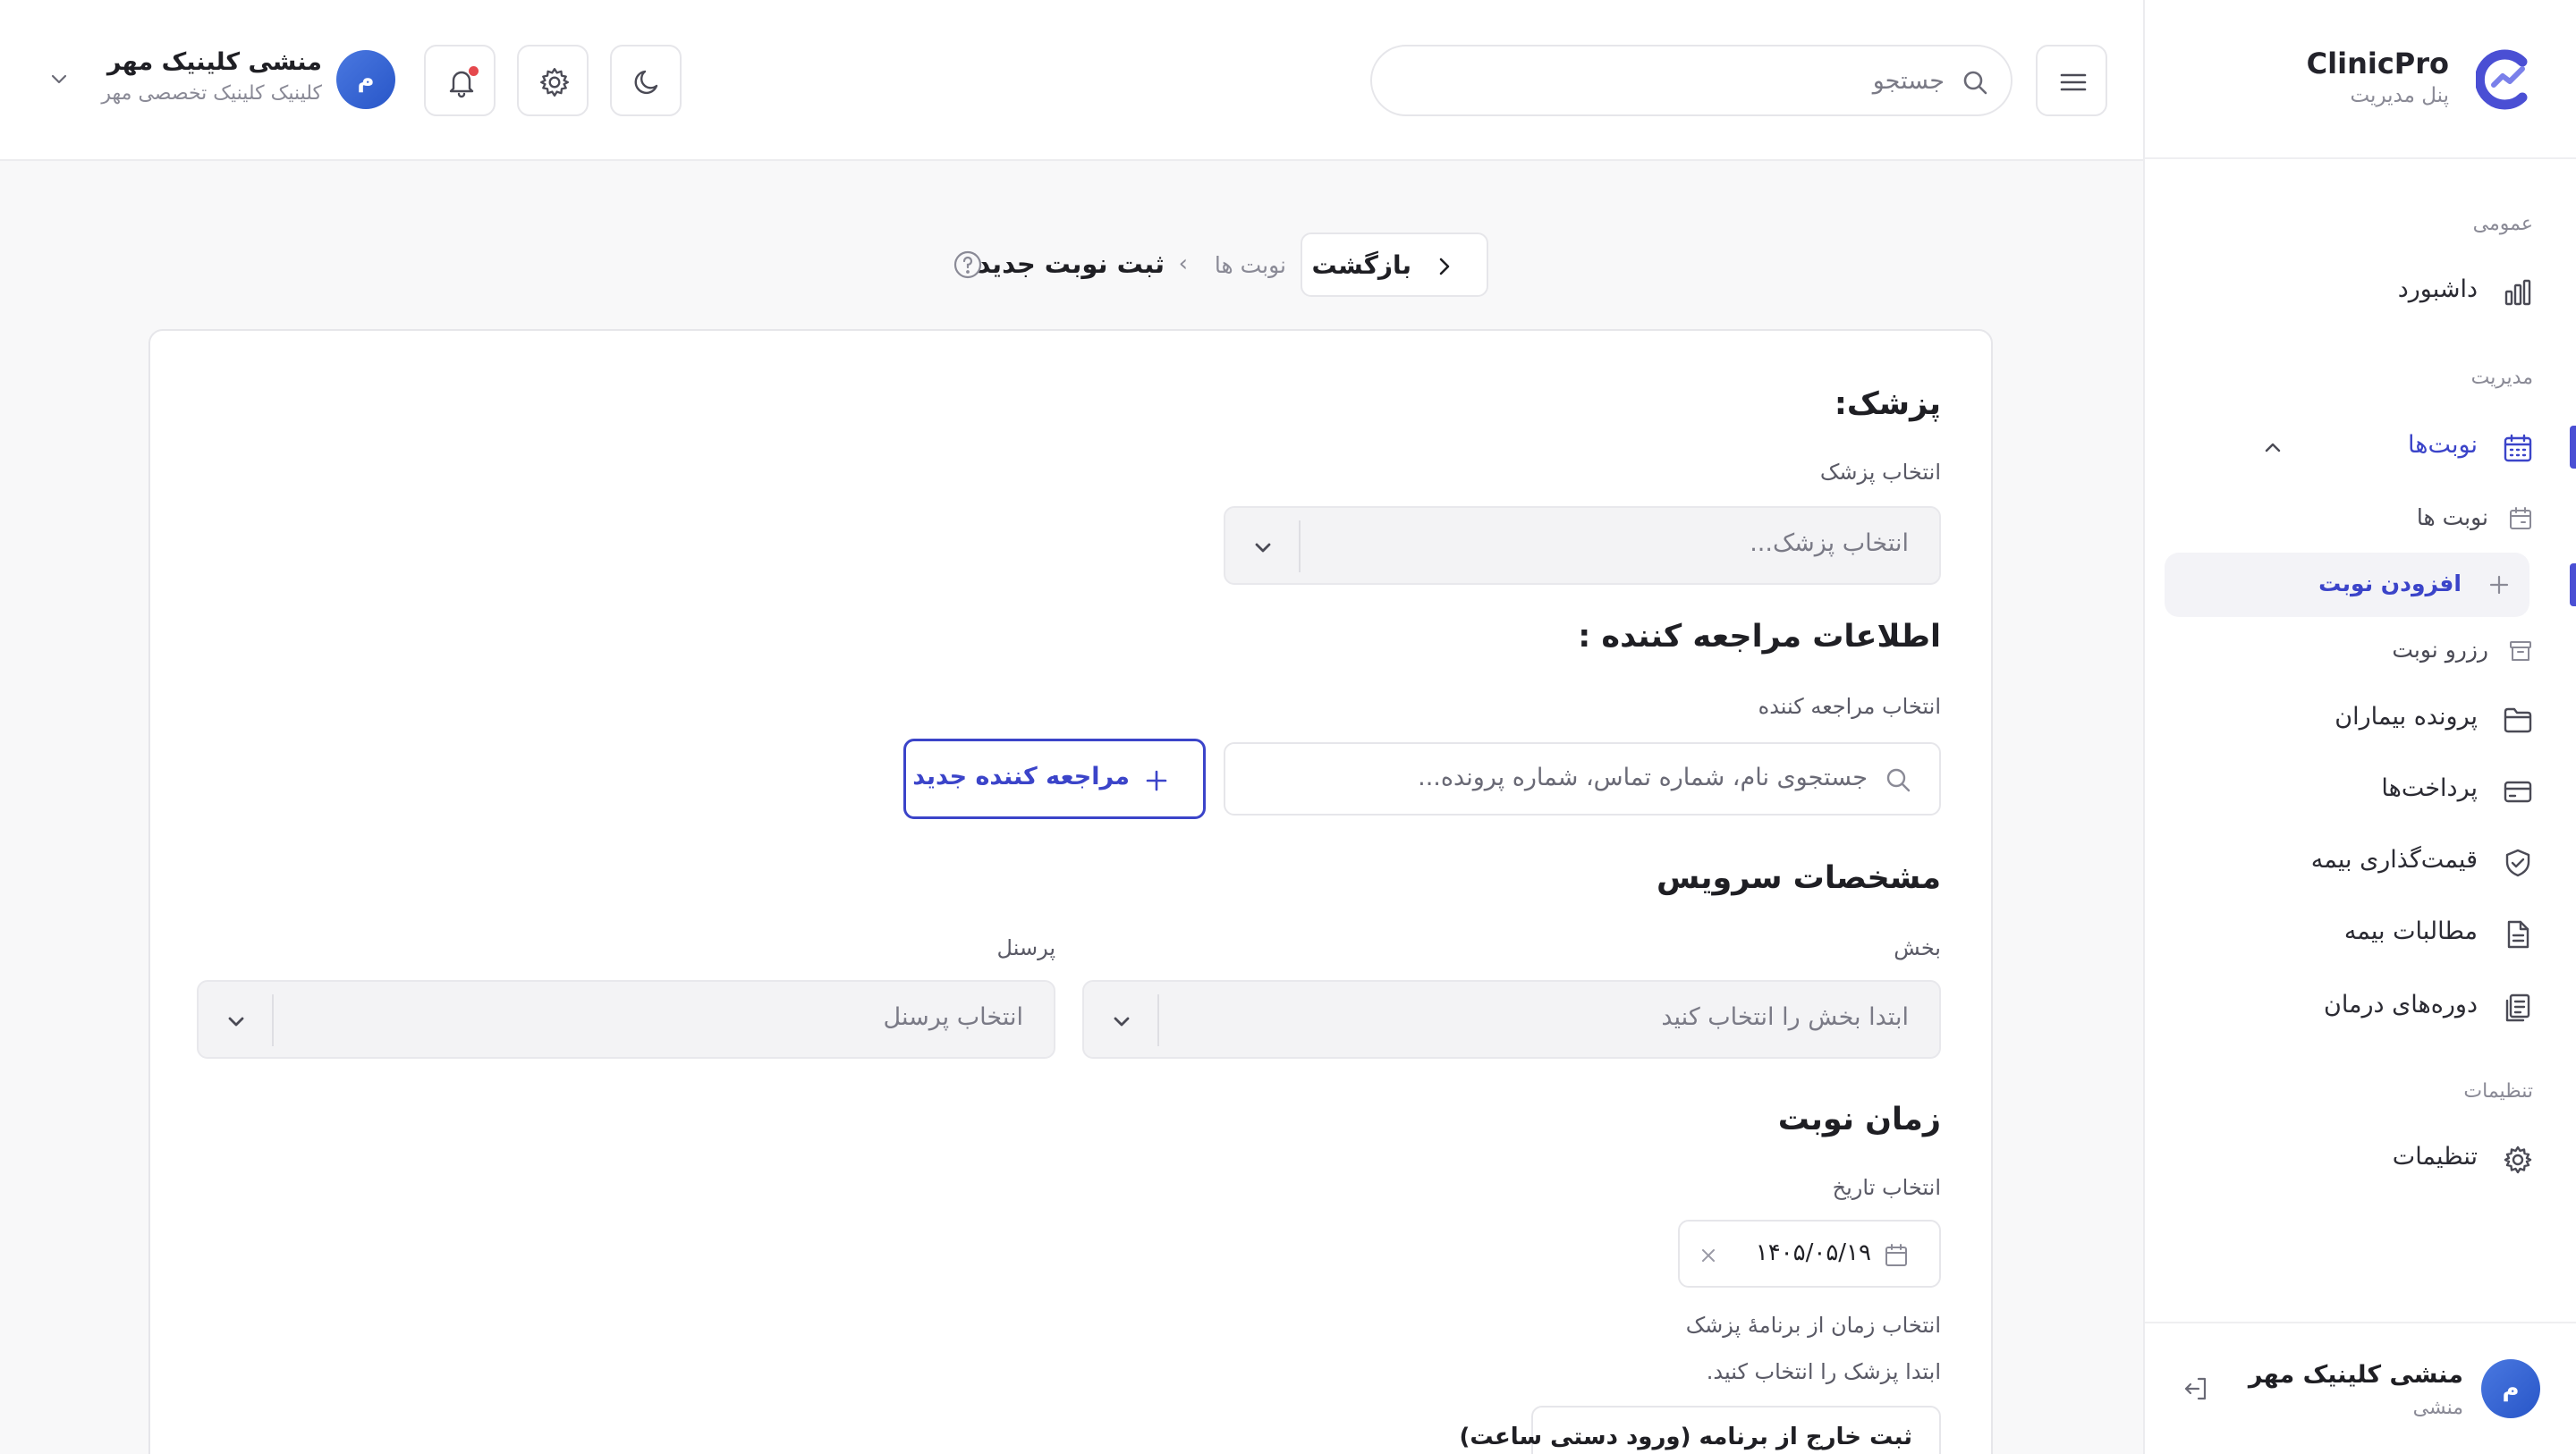 This screenshot has height=1454, width=2576. What do you see at coordinates (2501, 378) in the screenshot?
I see `section-title-management: مدیریت` at bounding box center [2501, 378].